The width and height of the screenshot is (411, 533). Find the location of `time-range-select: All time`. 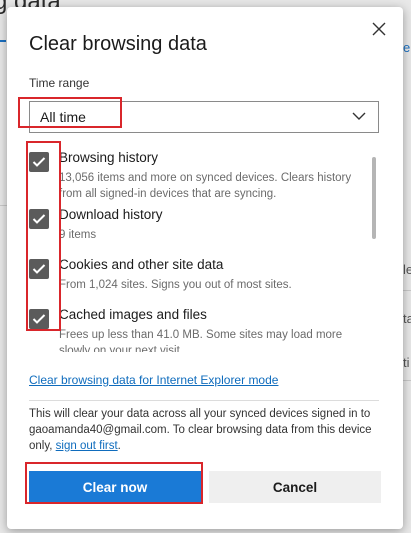

time-range-select: All time is located at coordinates (204, 117).